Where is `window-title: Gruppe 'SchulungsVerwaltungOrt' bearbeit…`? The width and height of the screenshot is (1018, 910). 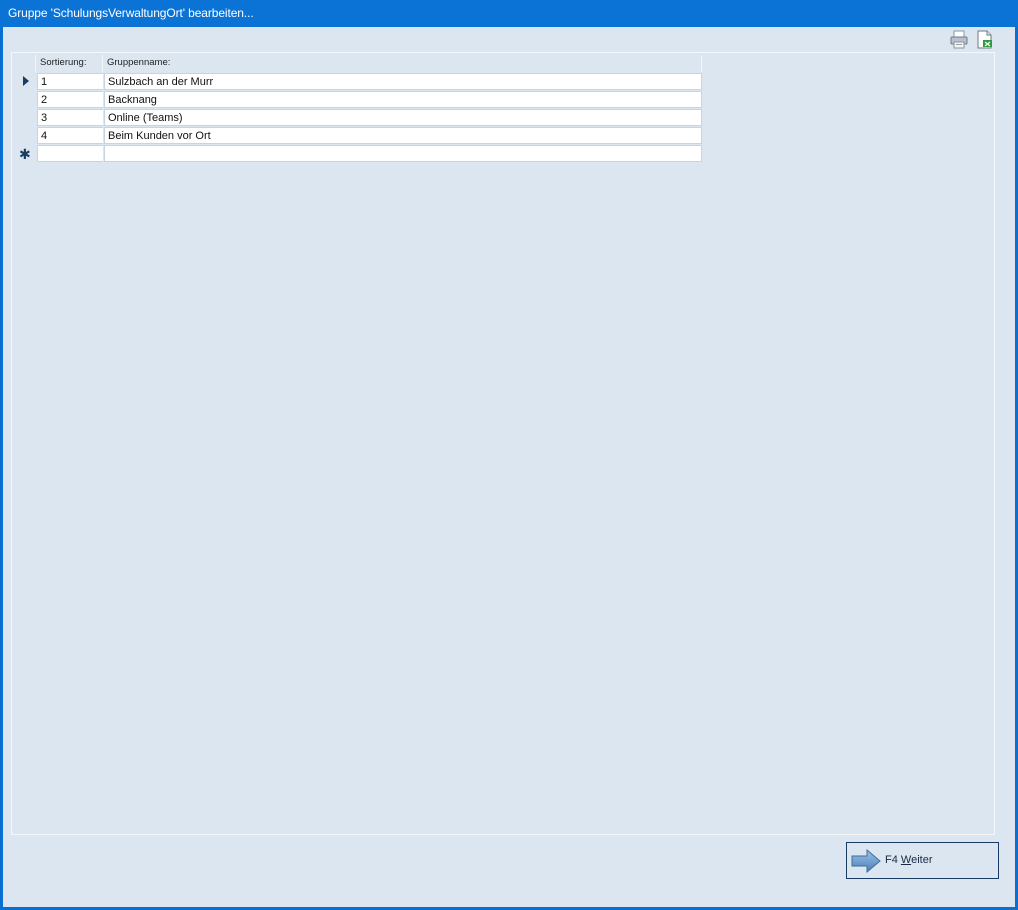 window-title: Gruppe 'SchulungsVerwaltungOrt' bearbeit… is located at coordinates (131, 13).